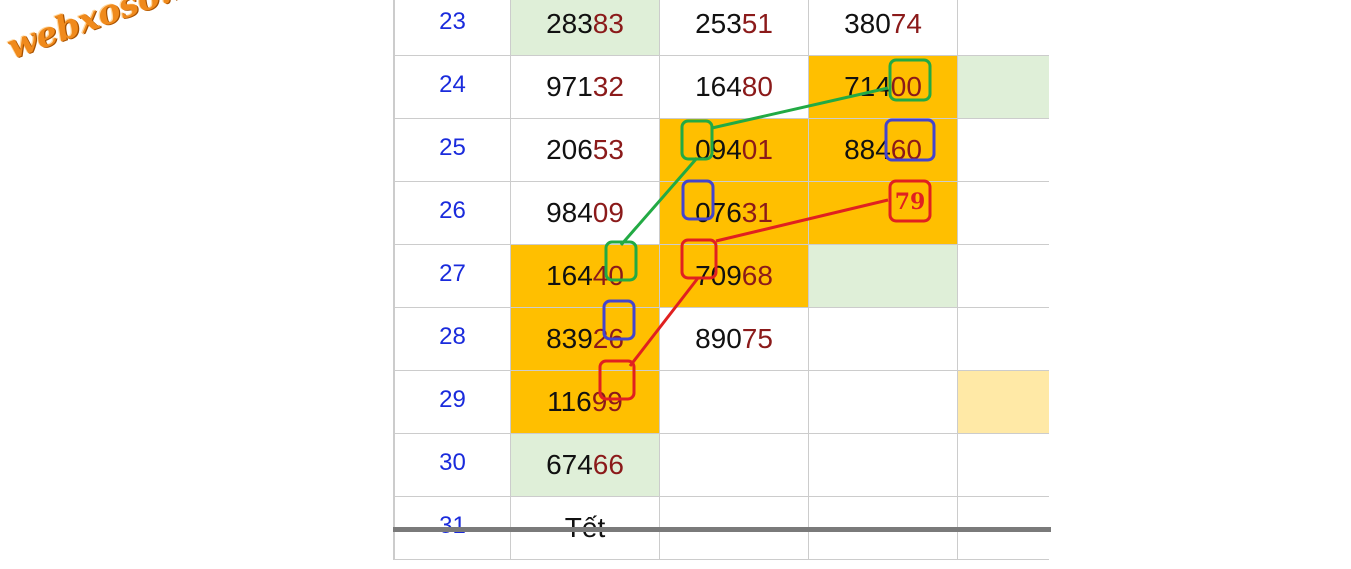  I want to click on prediction-number: 79, so click(910, 202).